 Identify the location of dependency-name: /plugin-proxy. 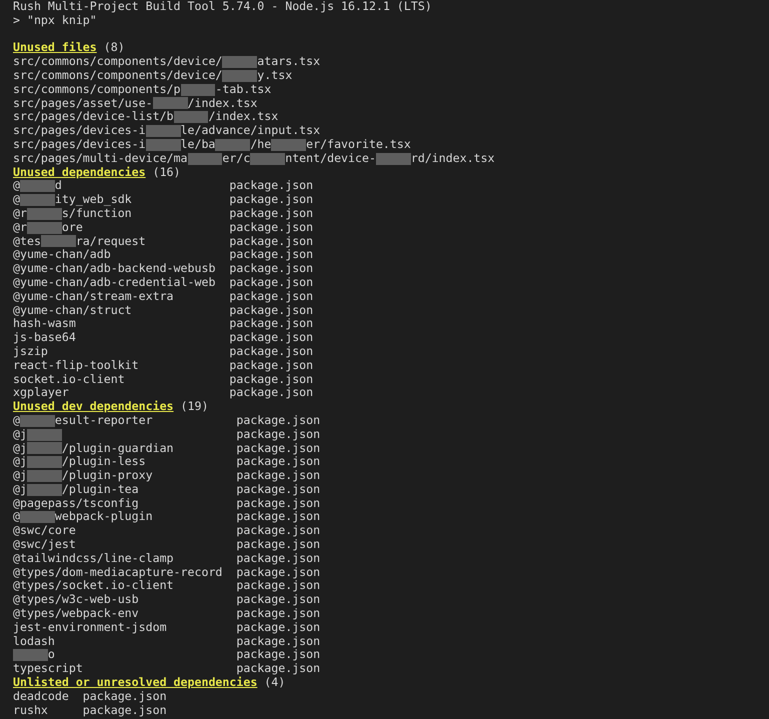
(107, 476).